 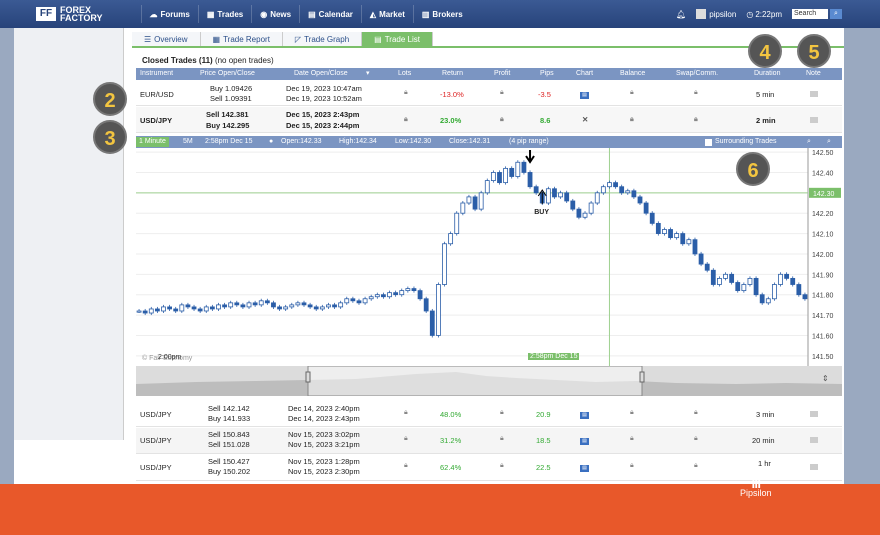 I want to click on zoom-in-icon: ⌕, so click(x=809, y=142).